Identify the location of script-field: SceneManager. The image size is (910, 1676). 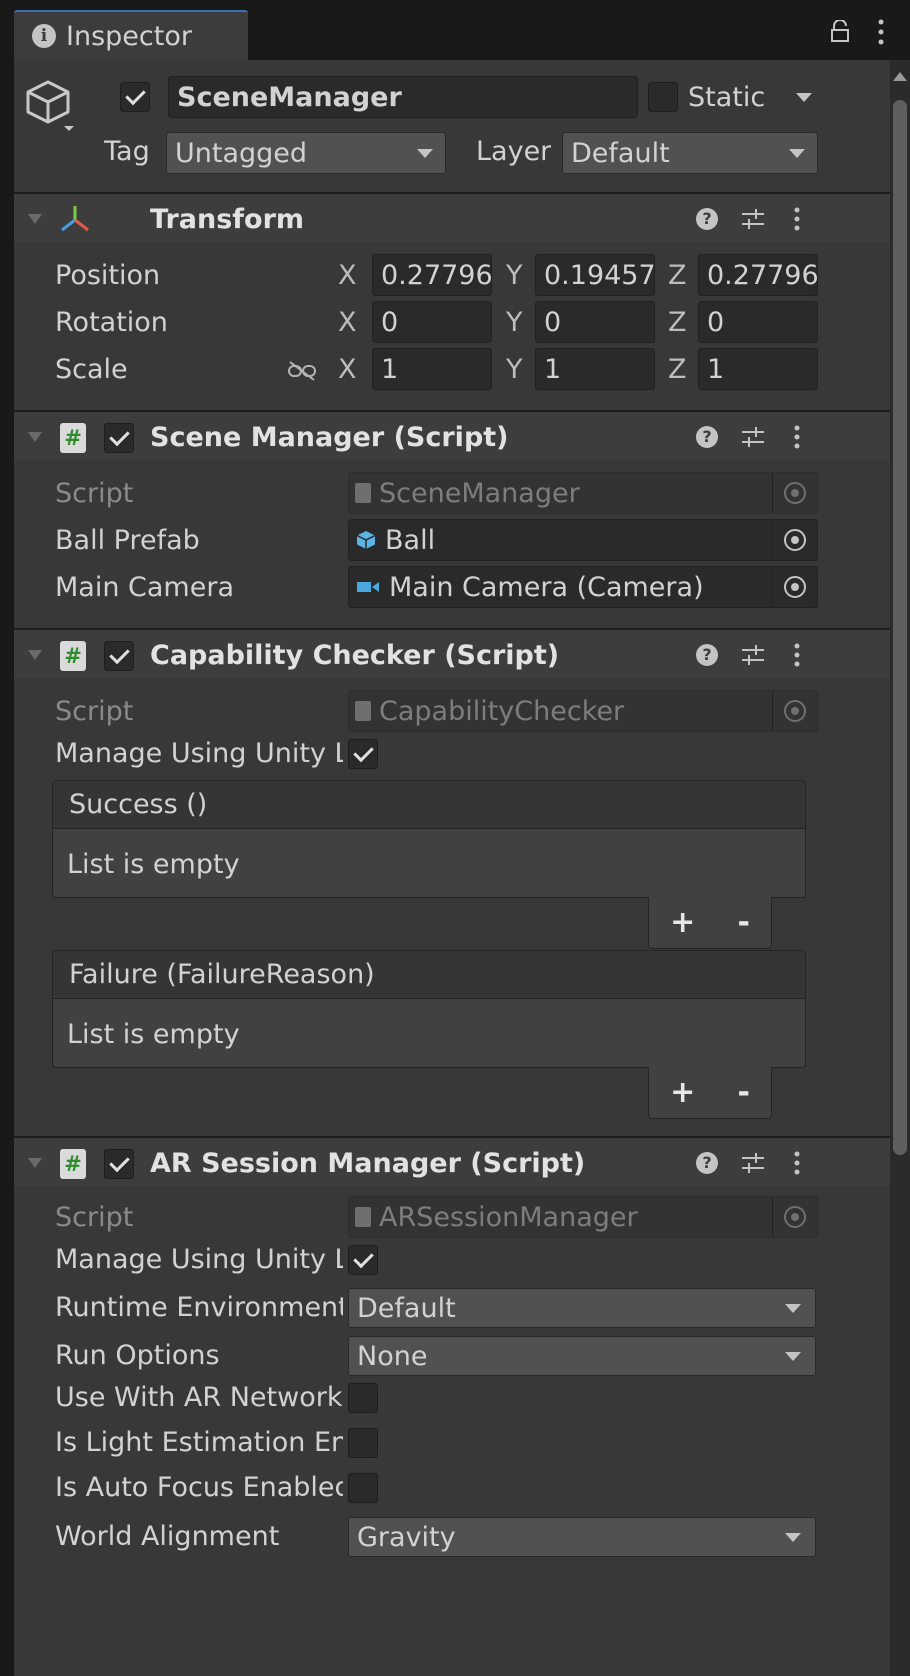
(583, 493).